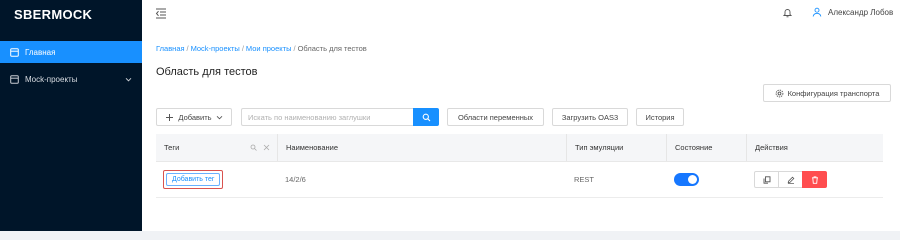  What do you see at coordinates (215, 48) in the screenshot?
I see `breadcrumb-link-mock-projects: Mock-проекты` at bounding box center [215, 48].